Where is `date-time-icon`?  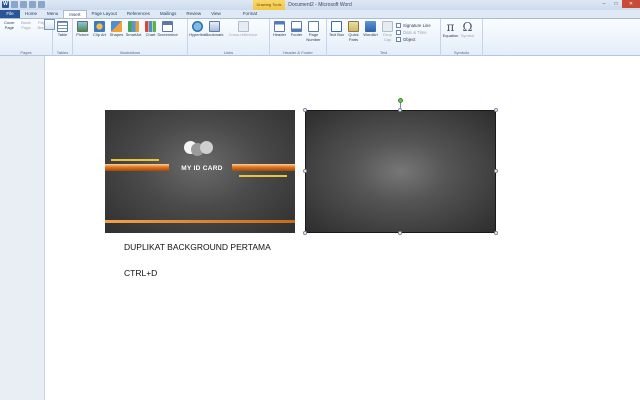 date-time-icon is located at coordinates (398, 32).